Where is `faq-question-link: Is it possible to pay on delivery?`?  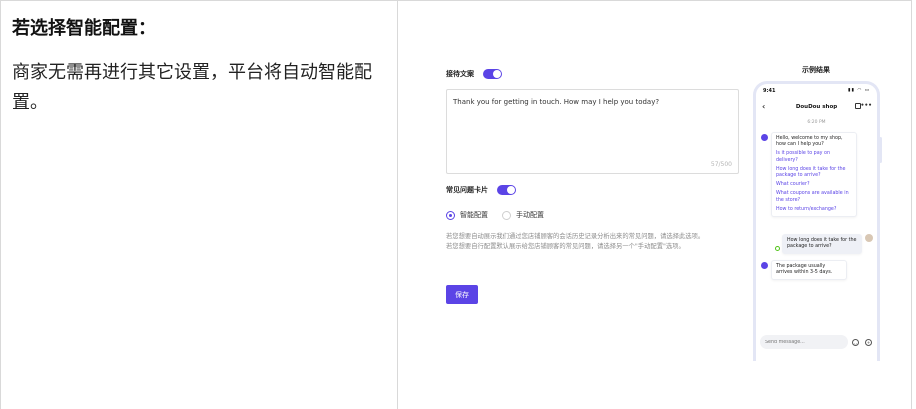 faq-question-link: Is it possible to pay on delivery? is located at coordinates (814, 157).